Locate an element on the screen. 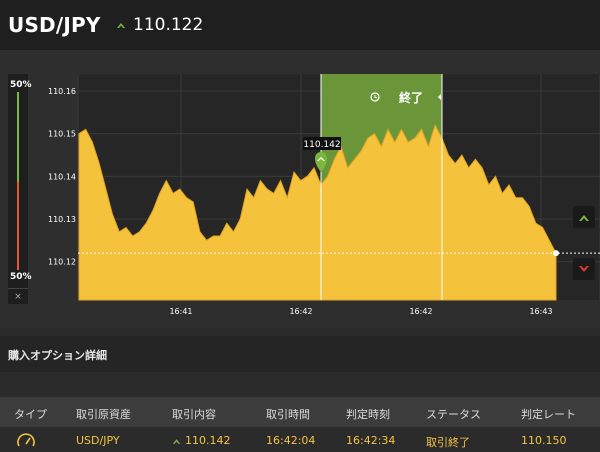 This screenshot has height=452, width=600. gauge-icon is located at coordinates (26, 440).